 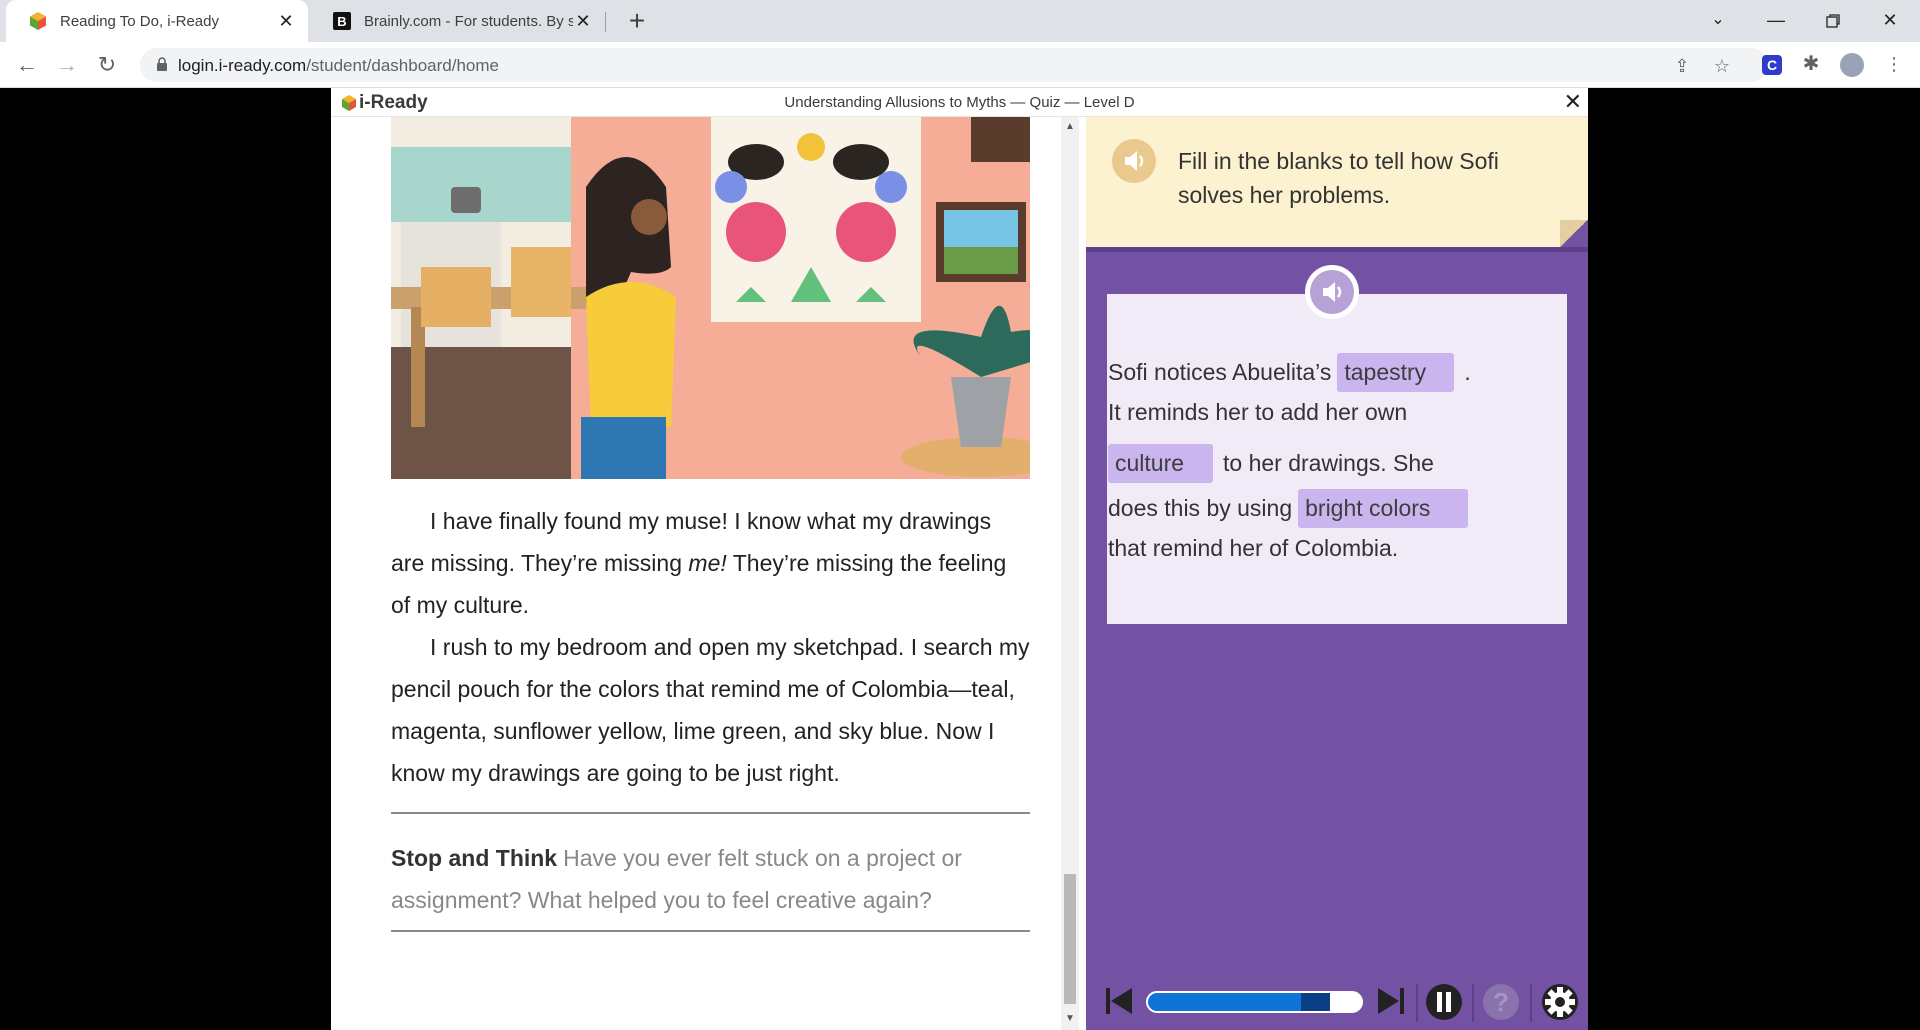 I want to click on sentence-text: does this by using, so click(x=1200, y=508).